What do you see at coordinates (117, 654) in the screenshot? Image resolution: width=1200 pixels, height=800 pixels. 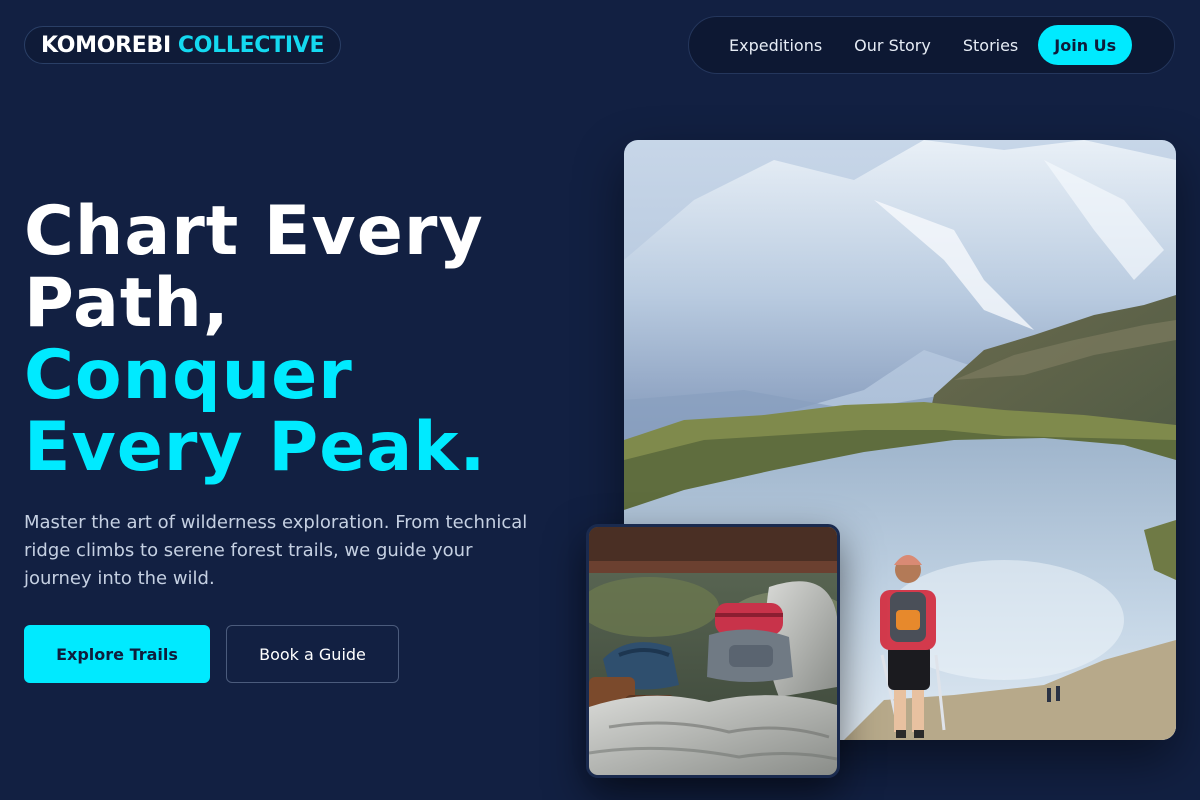 I see `explore-trails-button: Explore Trails` at bounding box center [117, 654].